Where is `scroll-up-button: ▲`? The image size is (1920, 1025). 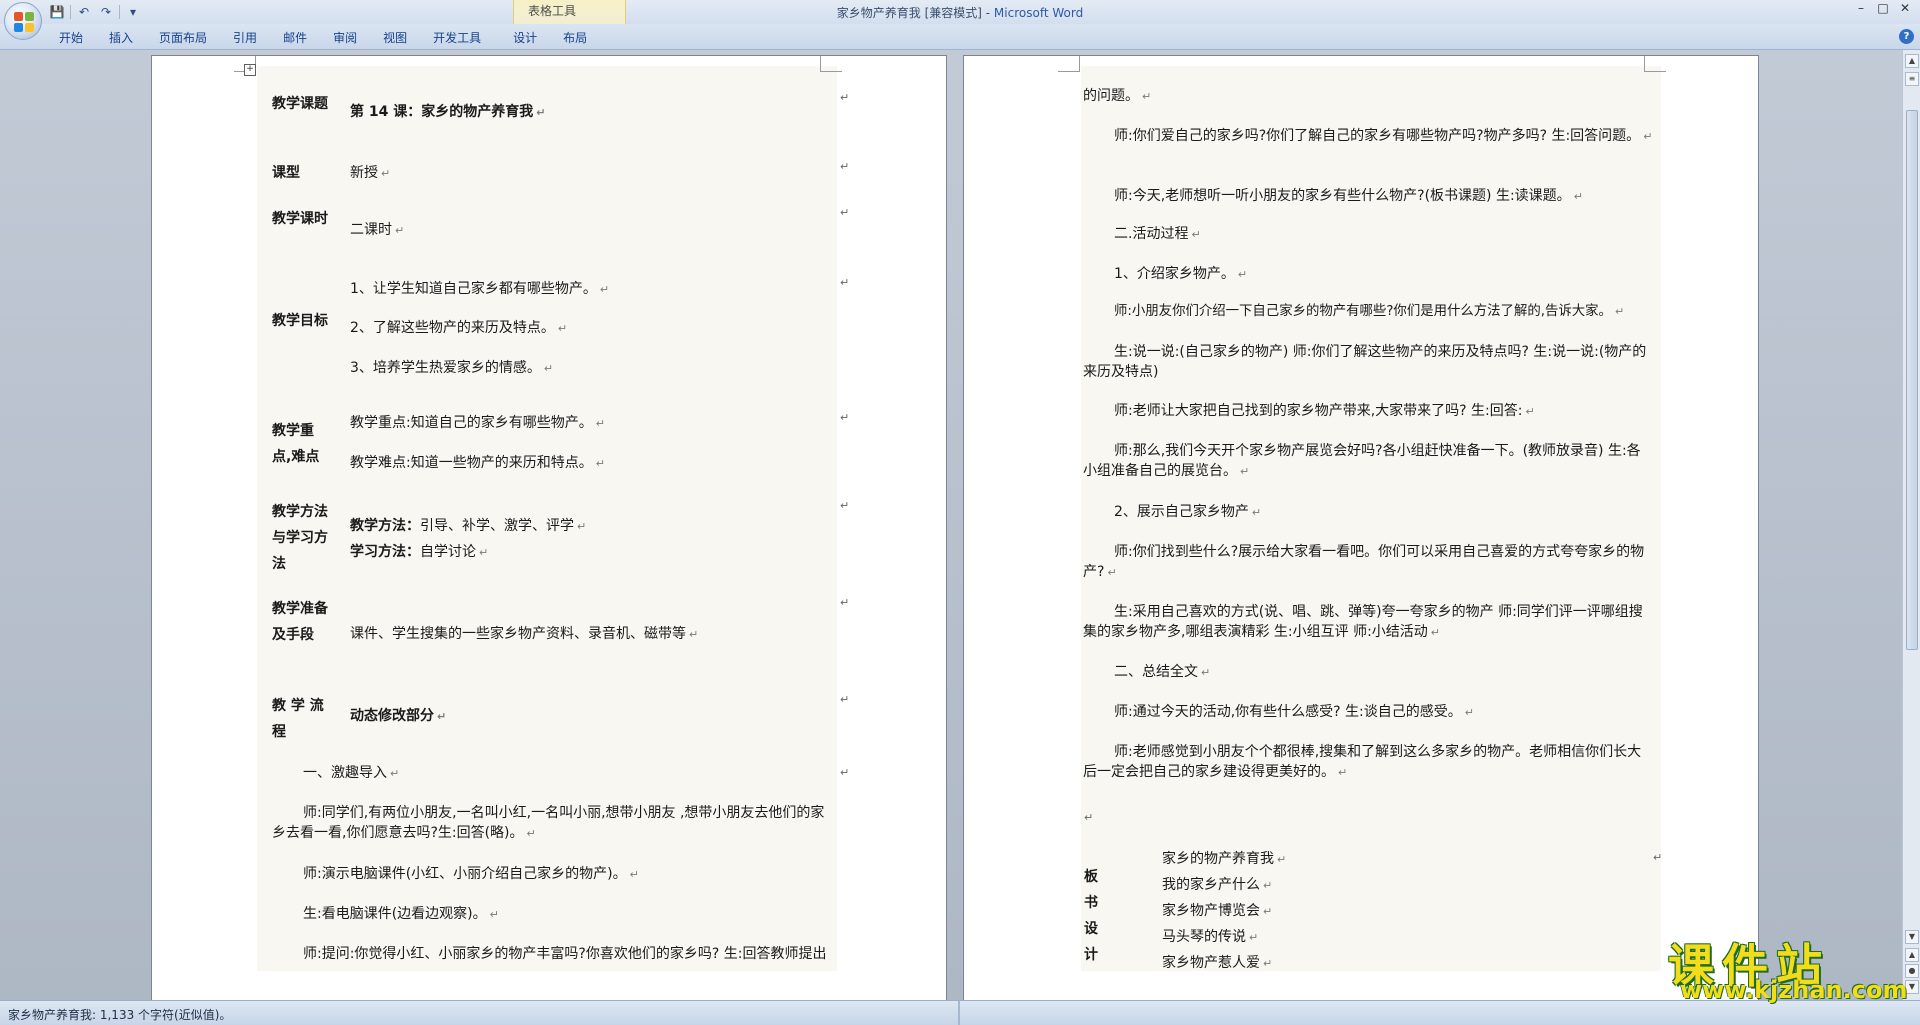 scroll-up-button: ▲ is located at coordinates (1912, 61).